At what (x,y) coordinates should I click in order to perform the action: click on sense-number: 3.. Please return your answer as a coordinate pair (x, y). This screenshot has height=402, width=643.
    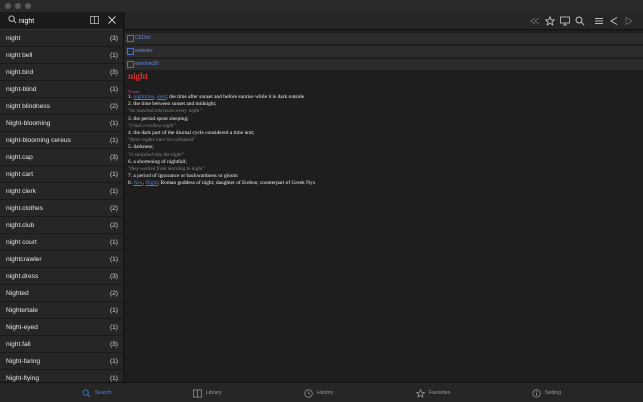
    Looking at the image, I should click on (130, 118).